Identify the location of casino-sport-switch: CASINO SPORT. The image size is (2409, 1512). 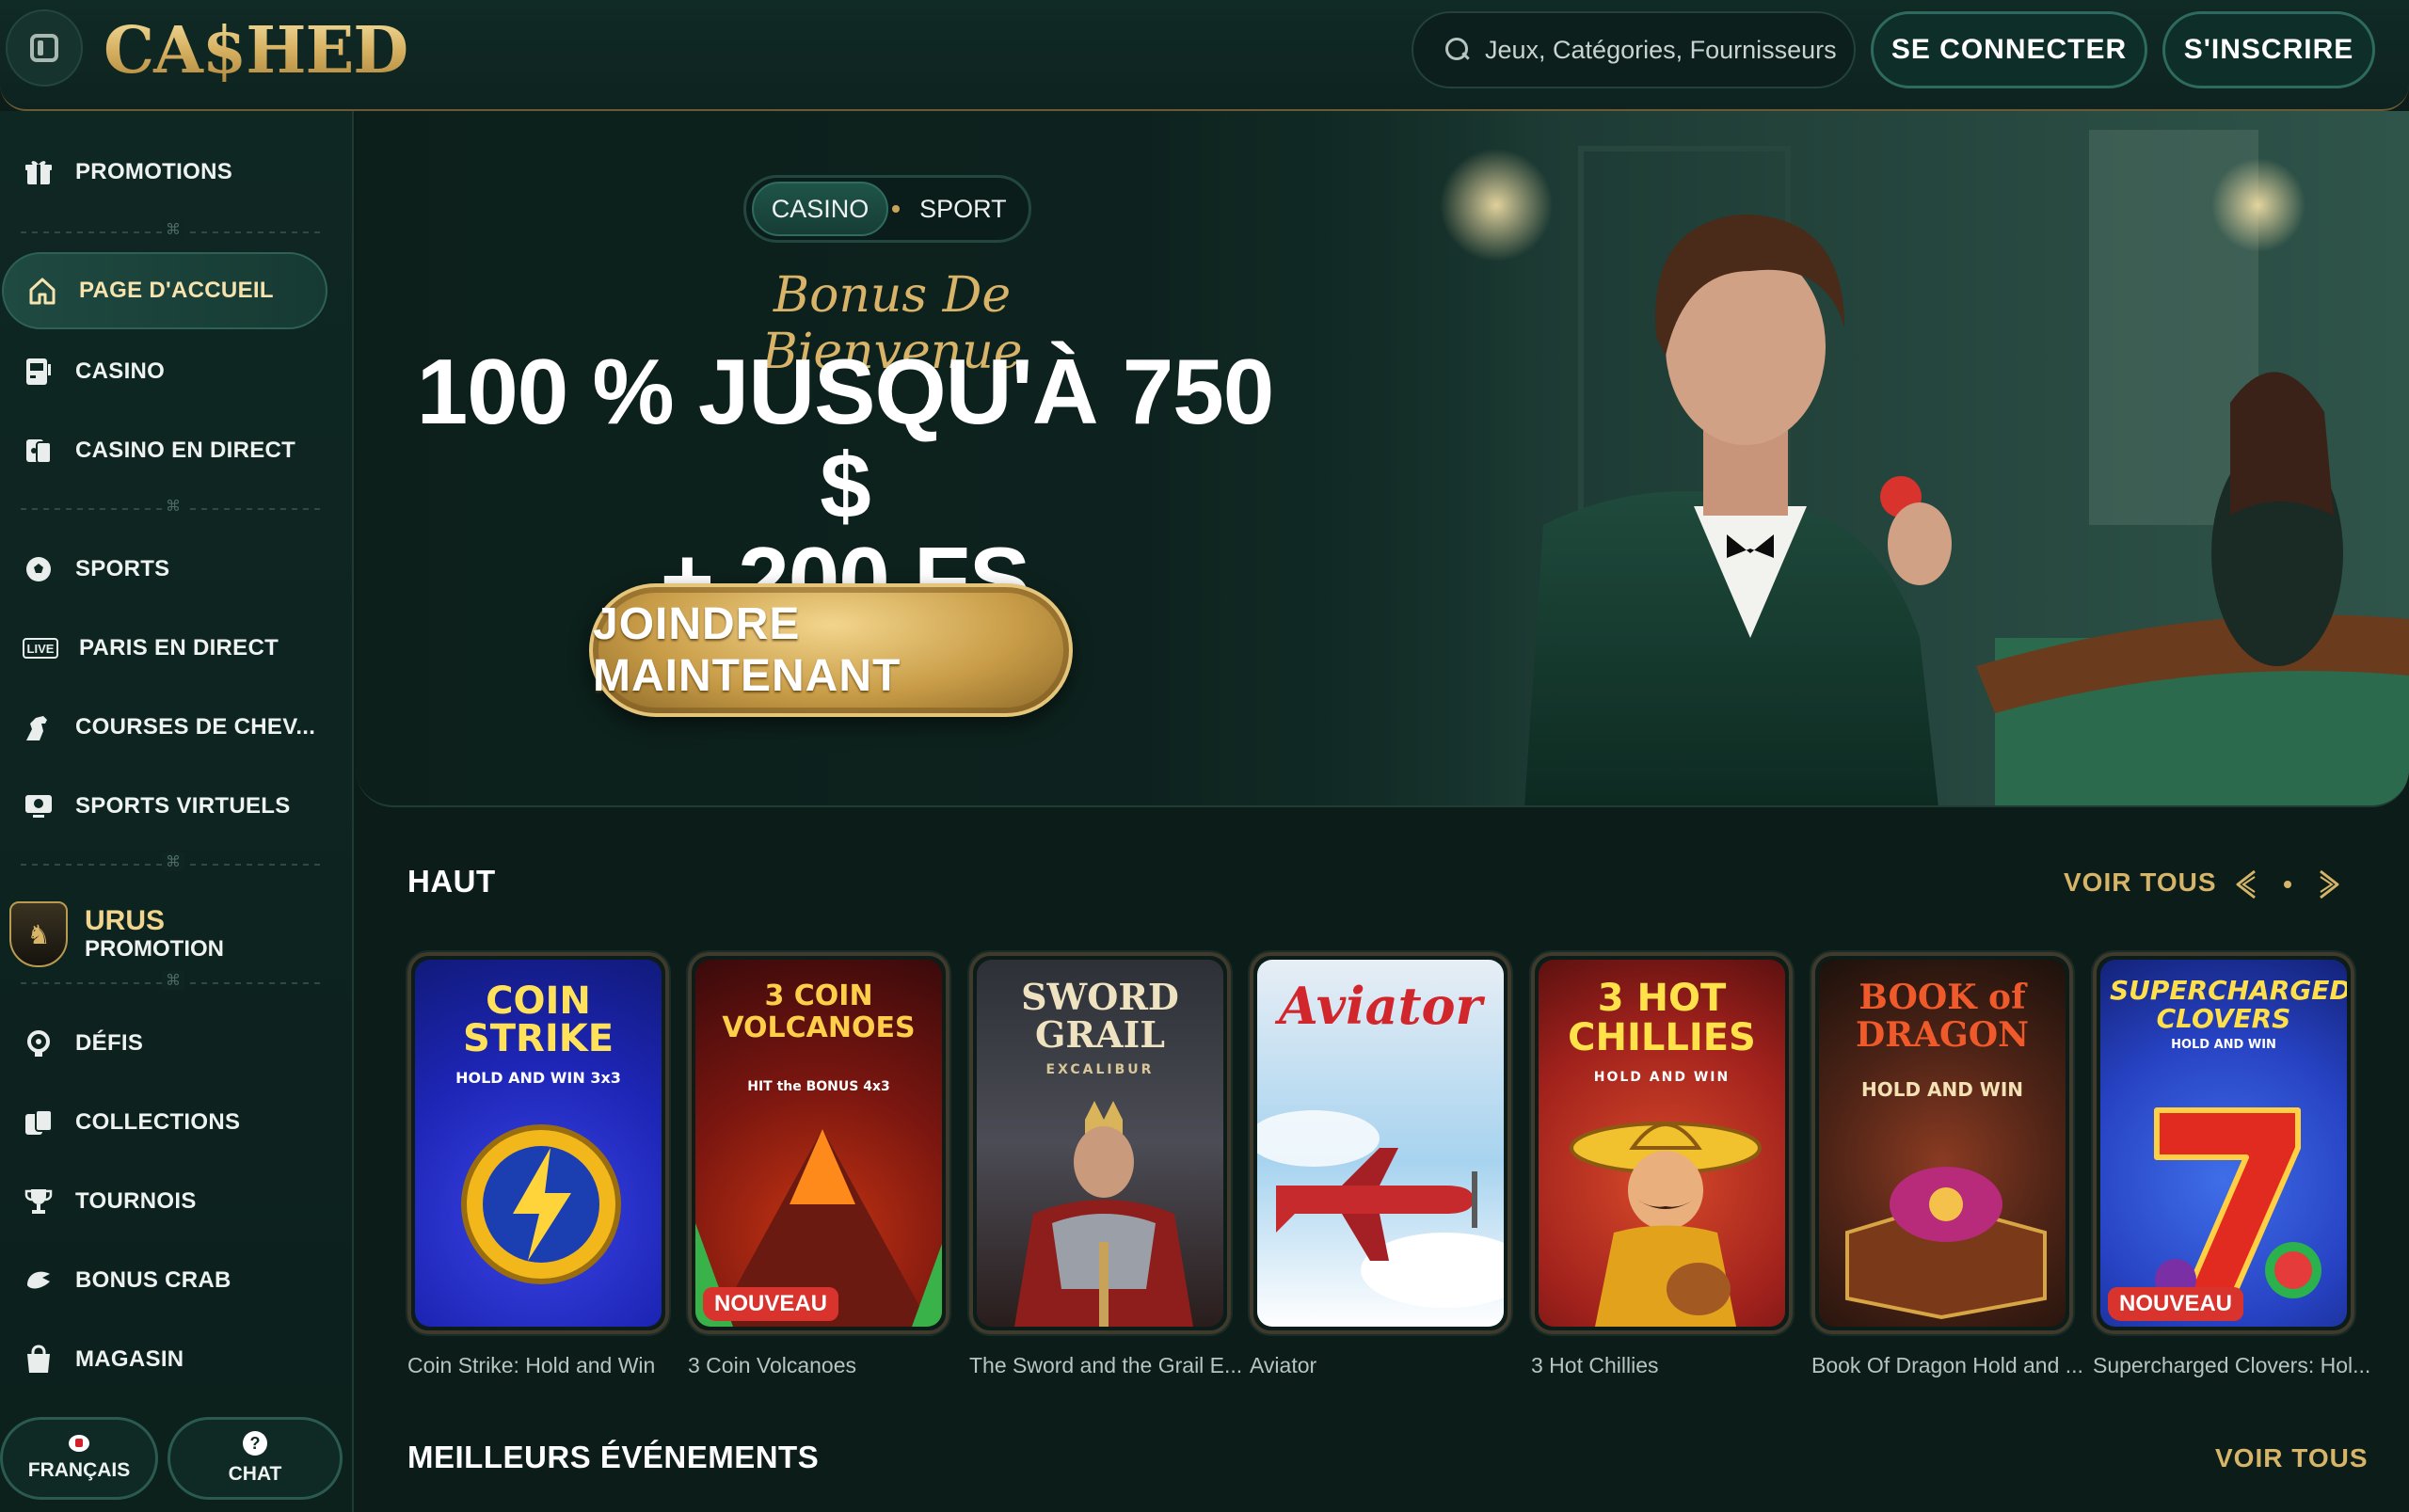
(887, 209).